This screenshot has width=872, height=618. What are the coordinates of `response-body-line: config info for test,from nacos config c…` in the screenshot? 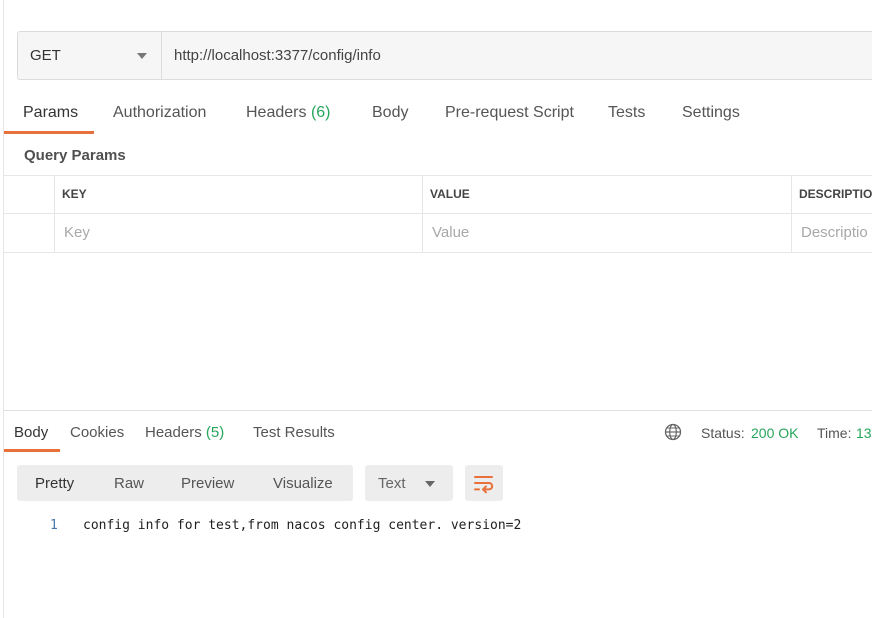 It's located at (302, 525).